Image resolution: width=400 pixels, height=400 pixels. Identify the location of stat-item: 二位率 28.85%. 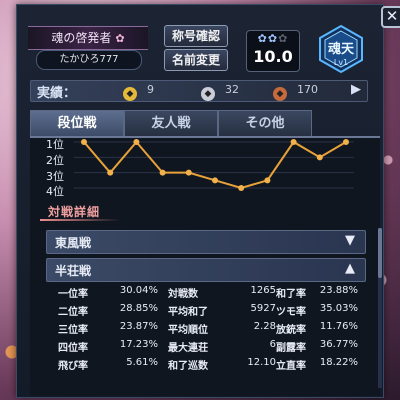
(108, 310).